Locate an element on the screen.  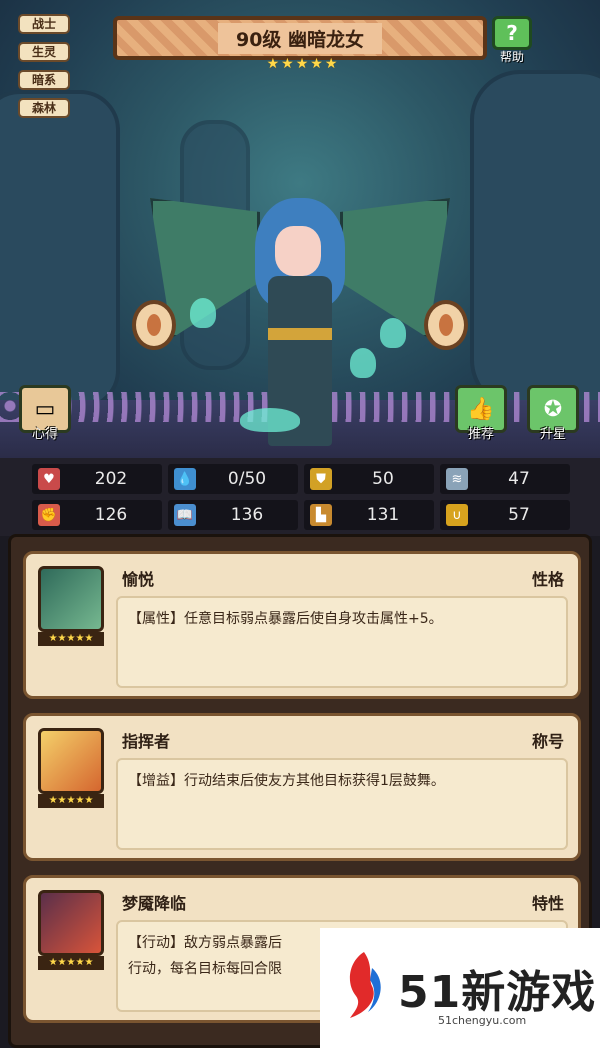
hero-belt is located at coordinates (300, 334).